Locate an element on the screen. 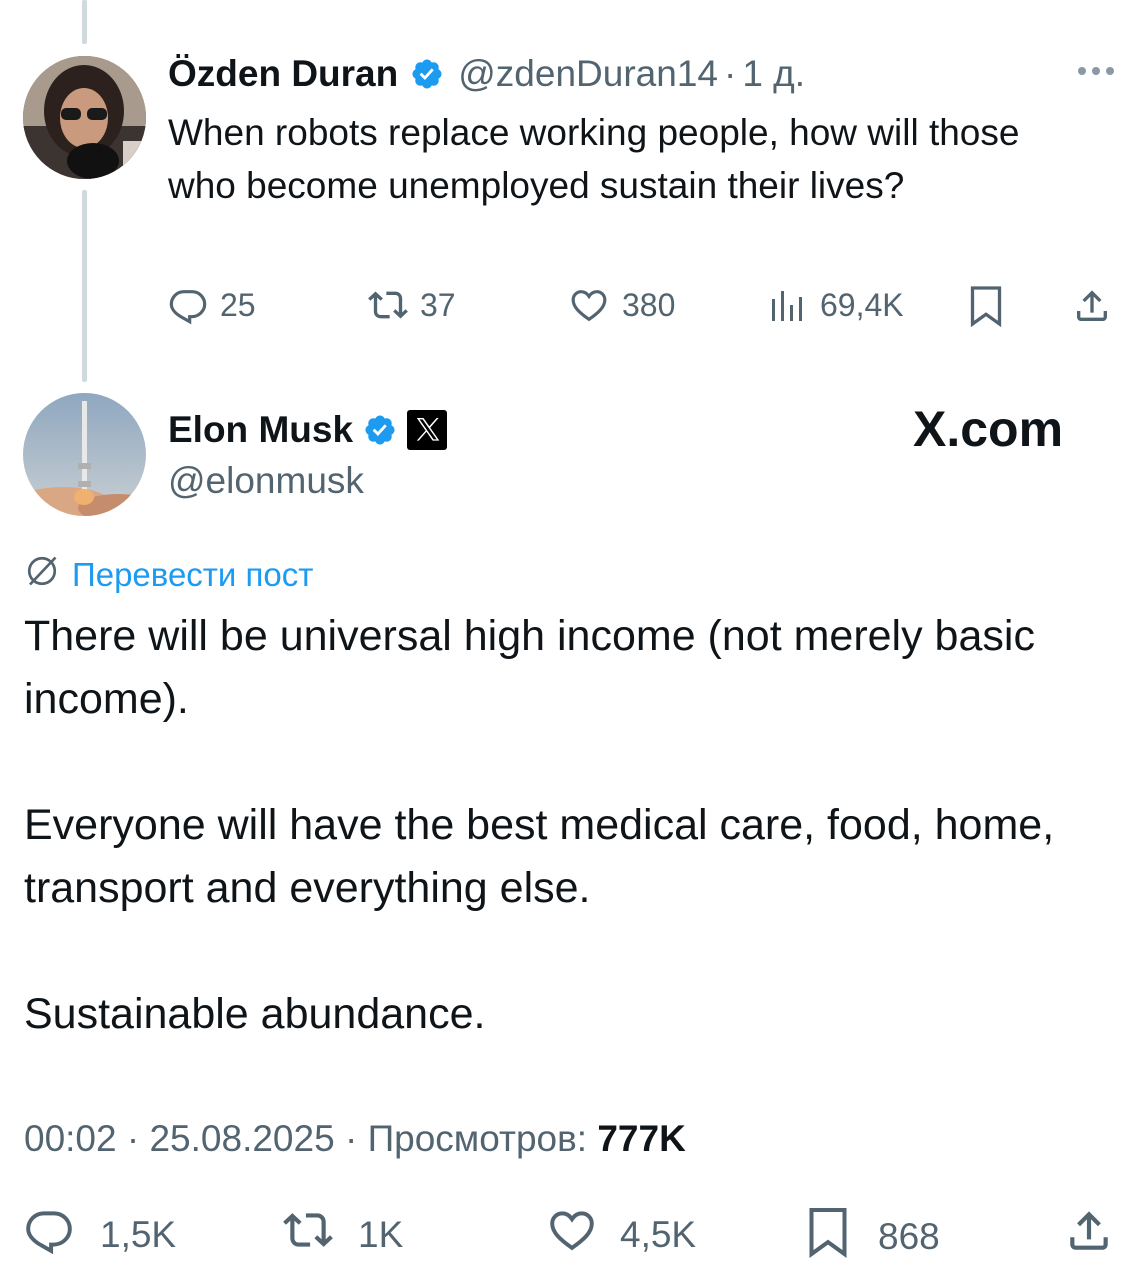  post-header: Elon Musk is located at coordinates (308, 430).